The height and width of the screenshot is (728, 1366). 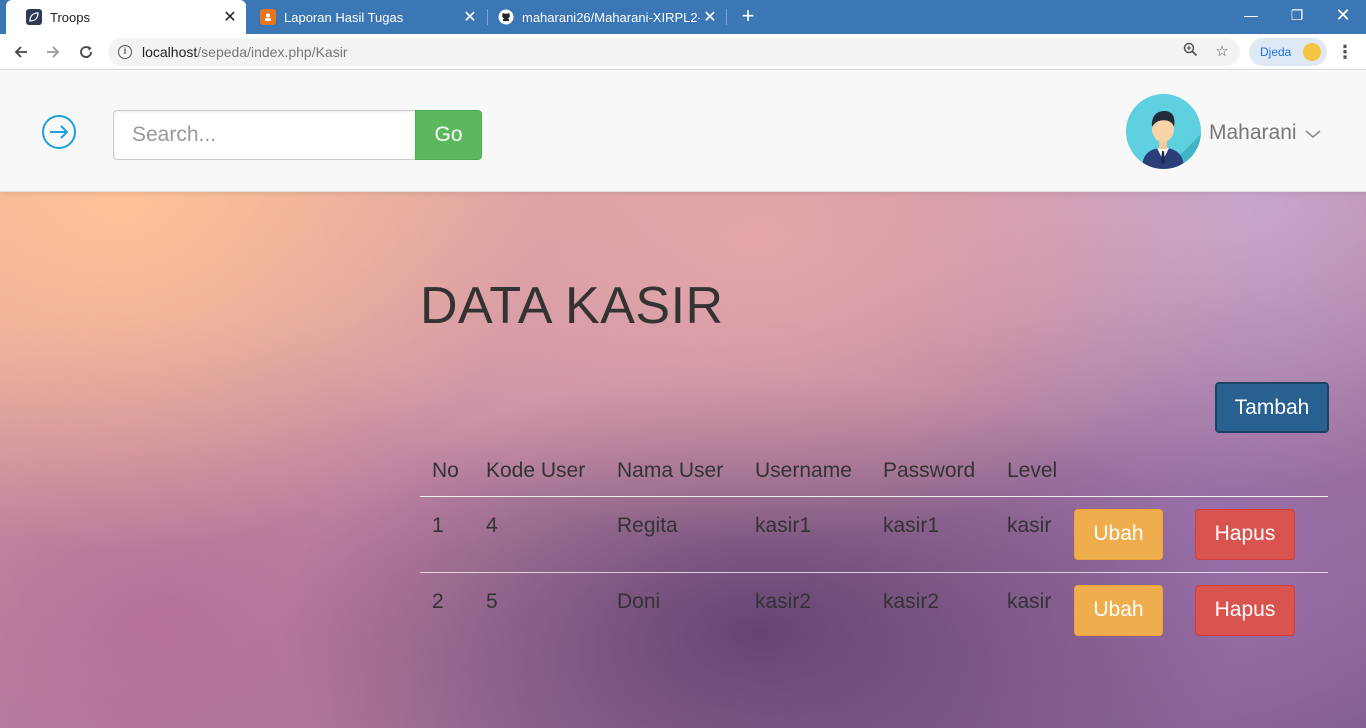 What do you see at coordinates (1190, 52) in the screenshot?
I see `zoom-icon` at bounding box center [1190, 52].